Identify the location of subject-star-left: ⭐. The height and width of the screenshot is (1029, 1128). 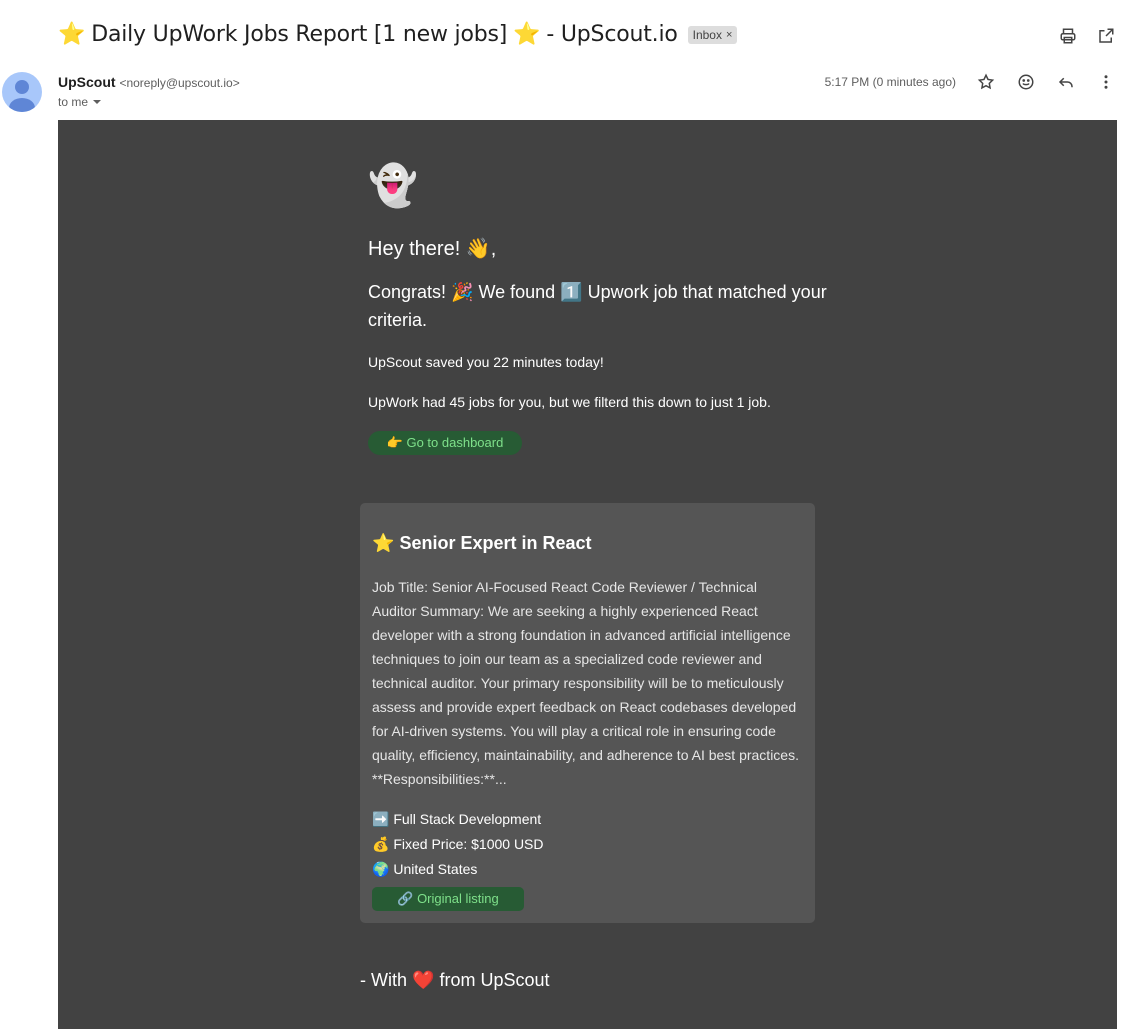
(72, 34).